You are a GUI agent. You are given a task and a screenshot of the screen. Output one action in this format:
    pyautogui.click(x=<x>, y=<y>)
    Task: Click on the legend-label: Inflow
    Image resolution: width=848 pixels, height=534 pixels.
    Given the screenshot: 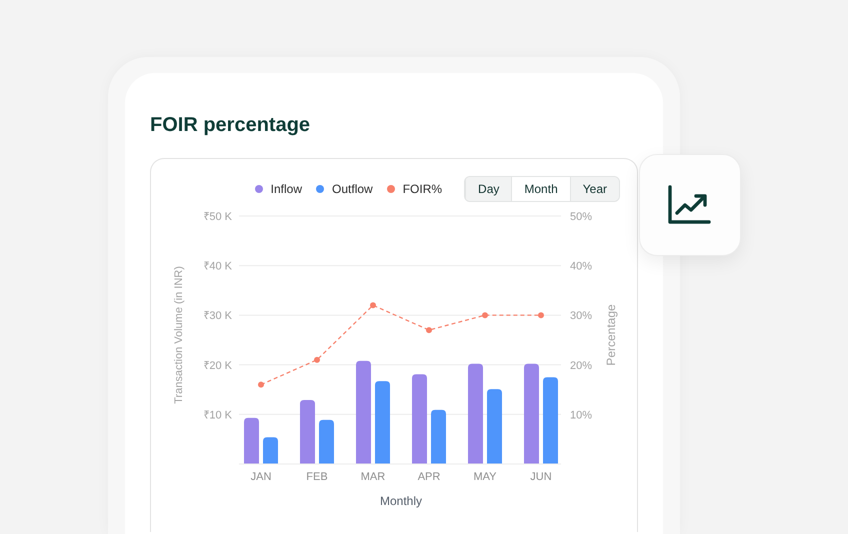 What is the action you would take?
    pyautogui.click(x=286, y=189)
    